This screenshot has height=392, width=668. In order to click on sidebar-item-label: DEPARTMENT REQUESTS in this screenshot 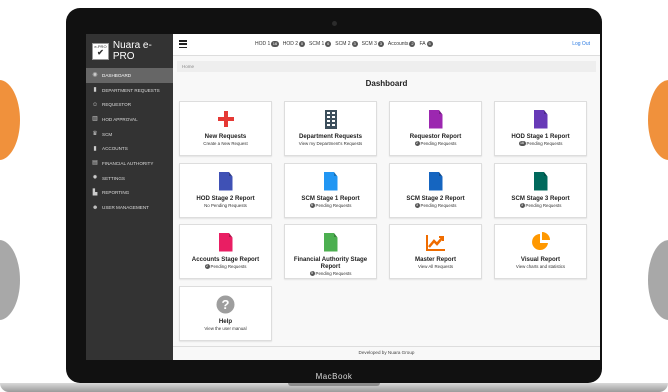, I will do `click(131, 90)`.